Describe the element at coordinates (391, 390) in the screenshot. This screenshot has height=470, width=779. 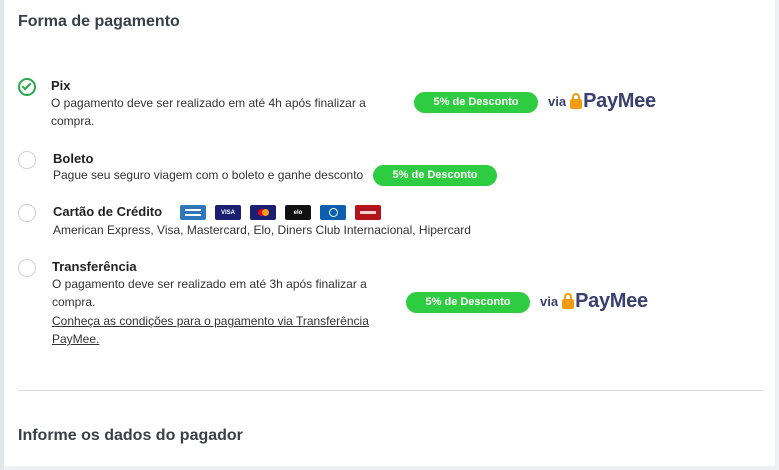
I see `section-divider` at that location.